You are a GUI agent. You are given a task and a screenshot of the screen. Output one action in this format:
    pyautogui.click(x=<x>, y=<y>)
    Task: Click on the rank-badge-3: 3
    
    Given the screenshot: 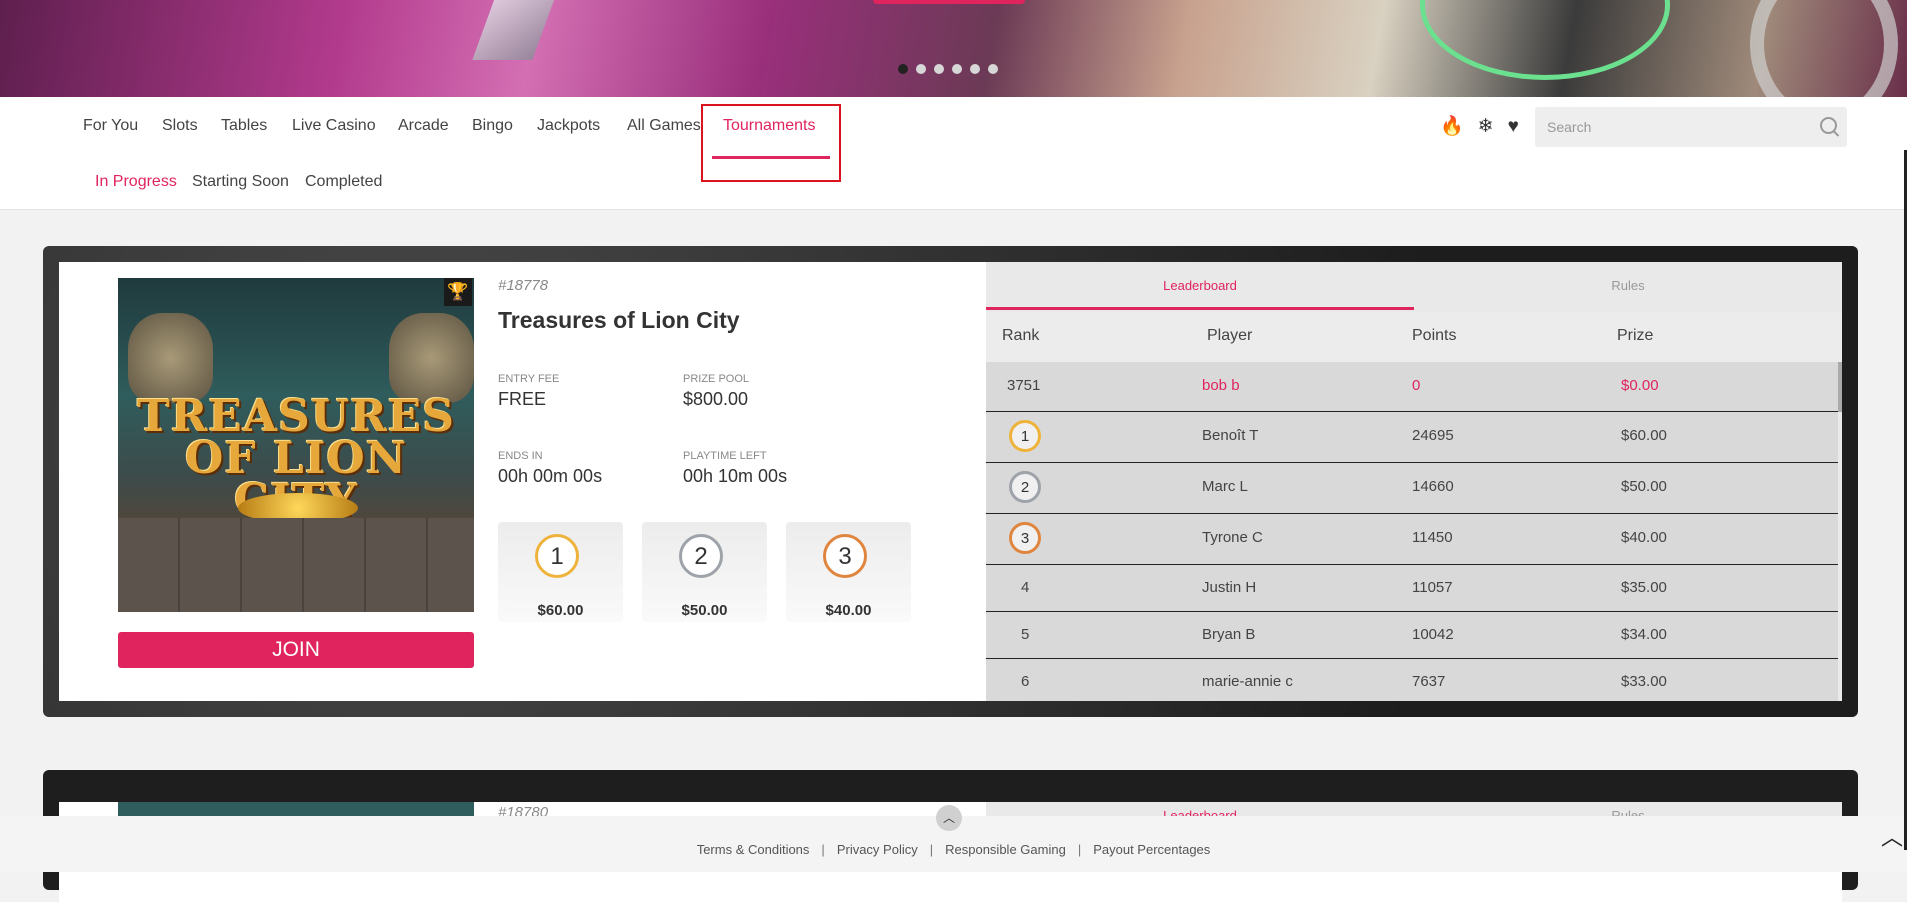 What is the action you would take?
    pyautogui.click(x=1025, y=538)
    